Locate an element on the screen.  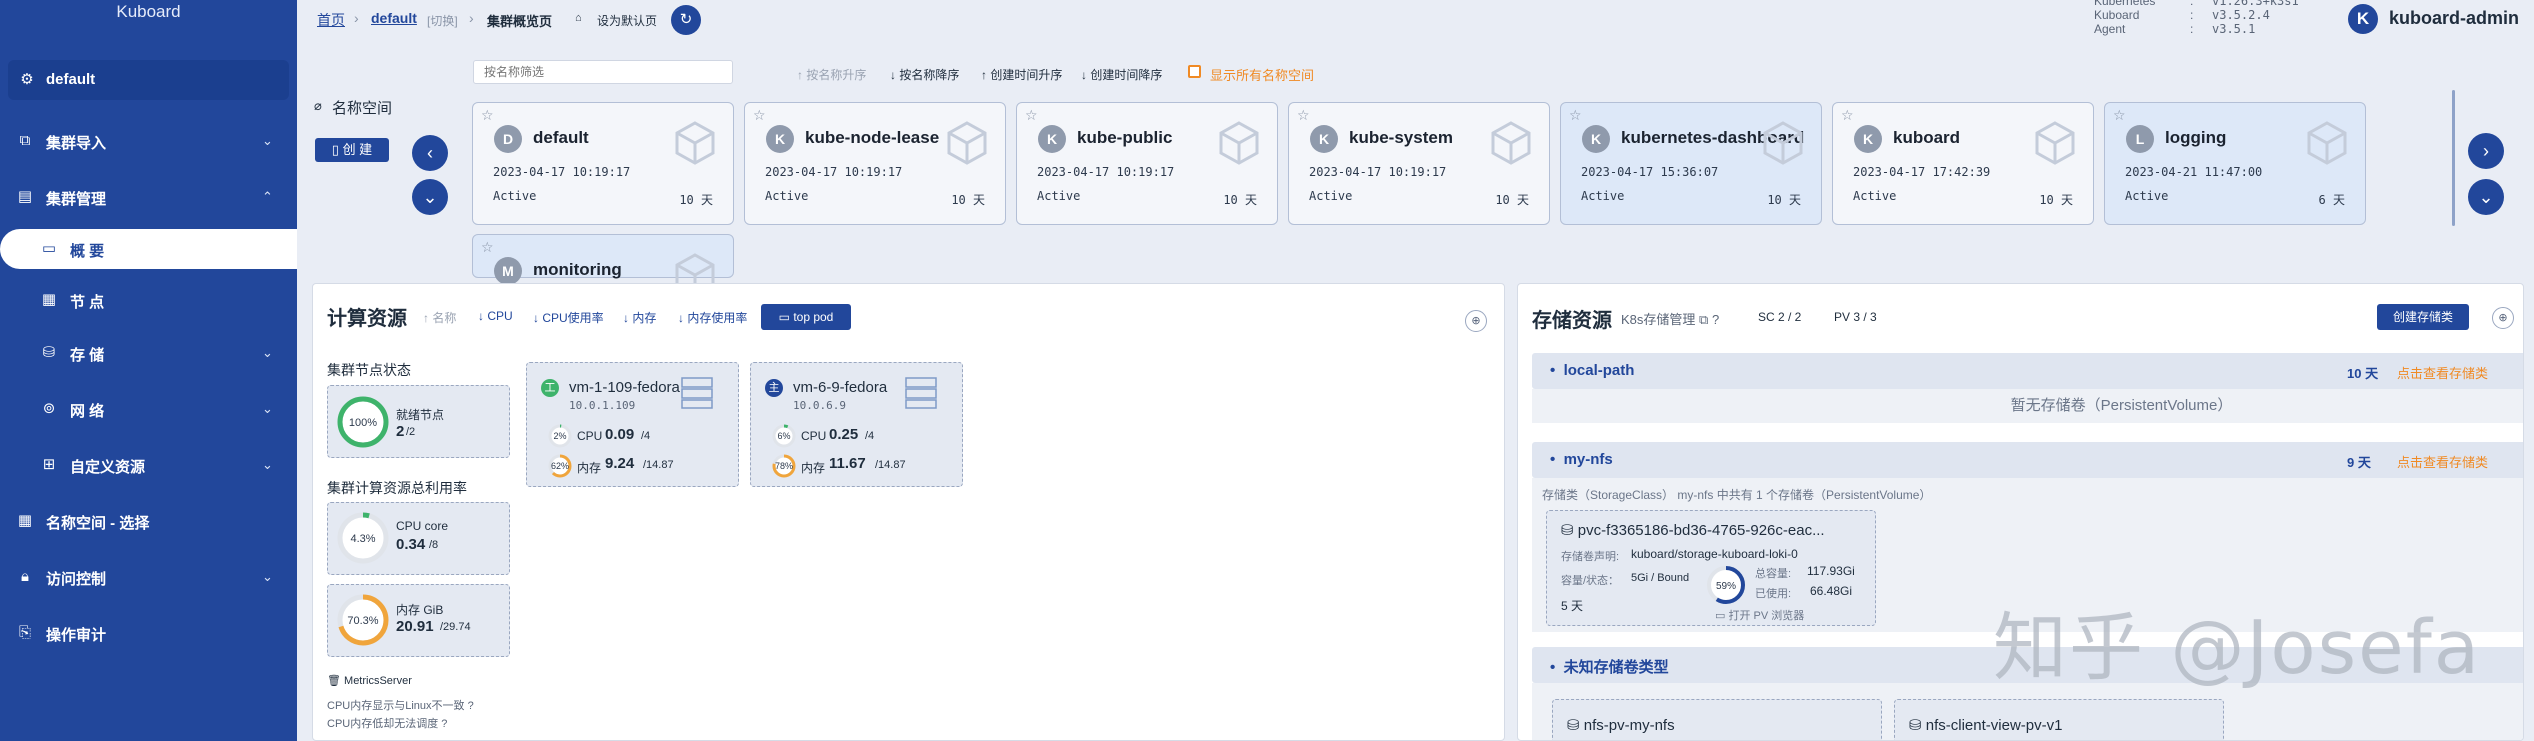
chevron-left-icon: ‹ is located at coordinates (430, 153).